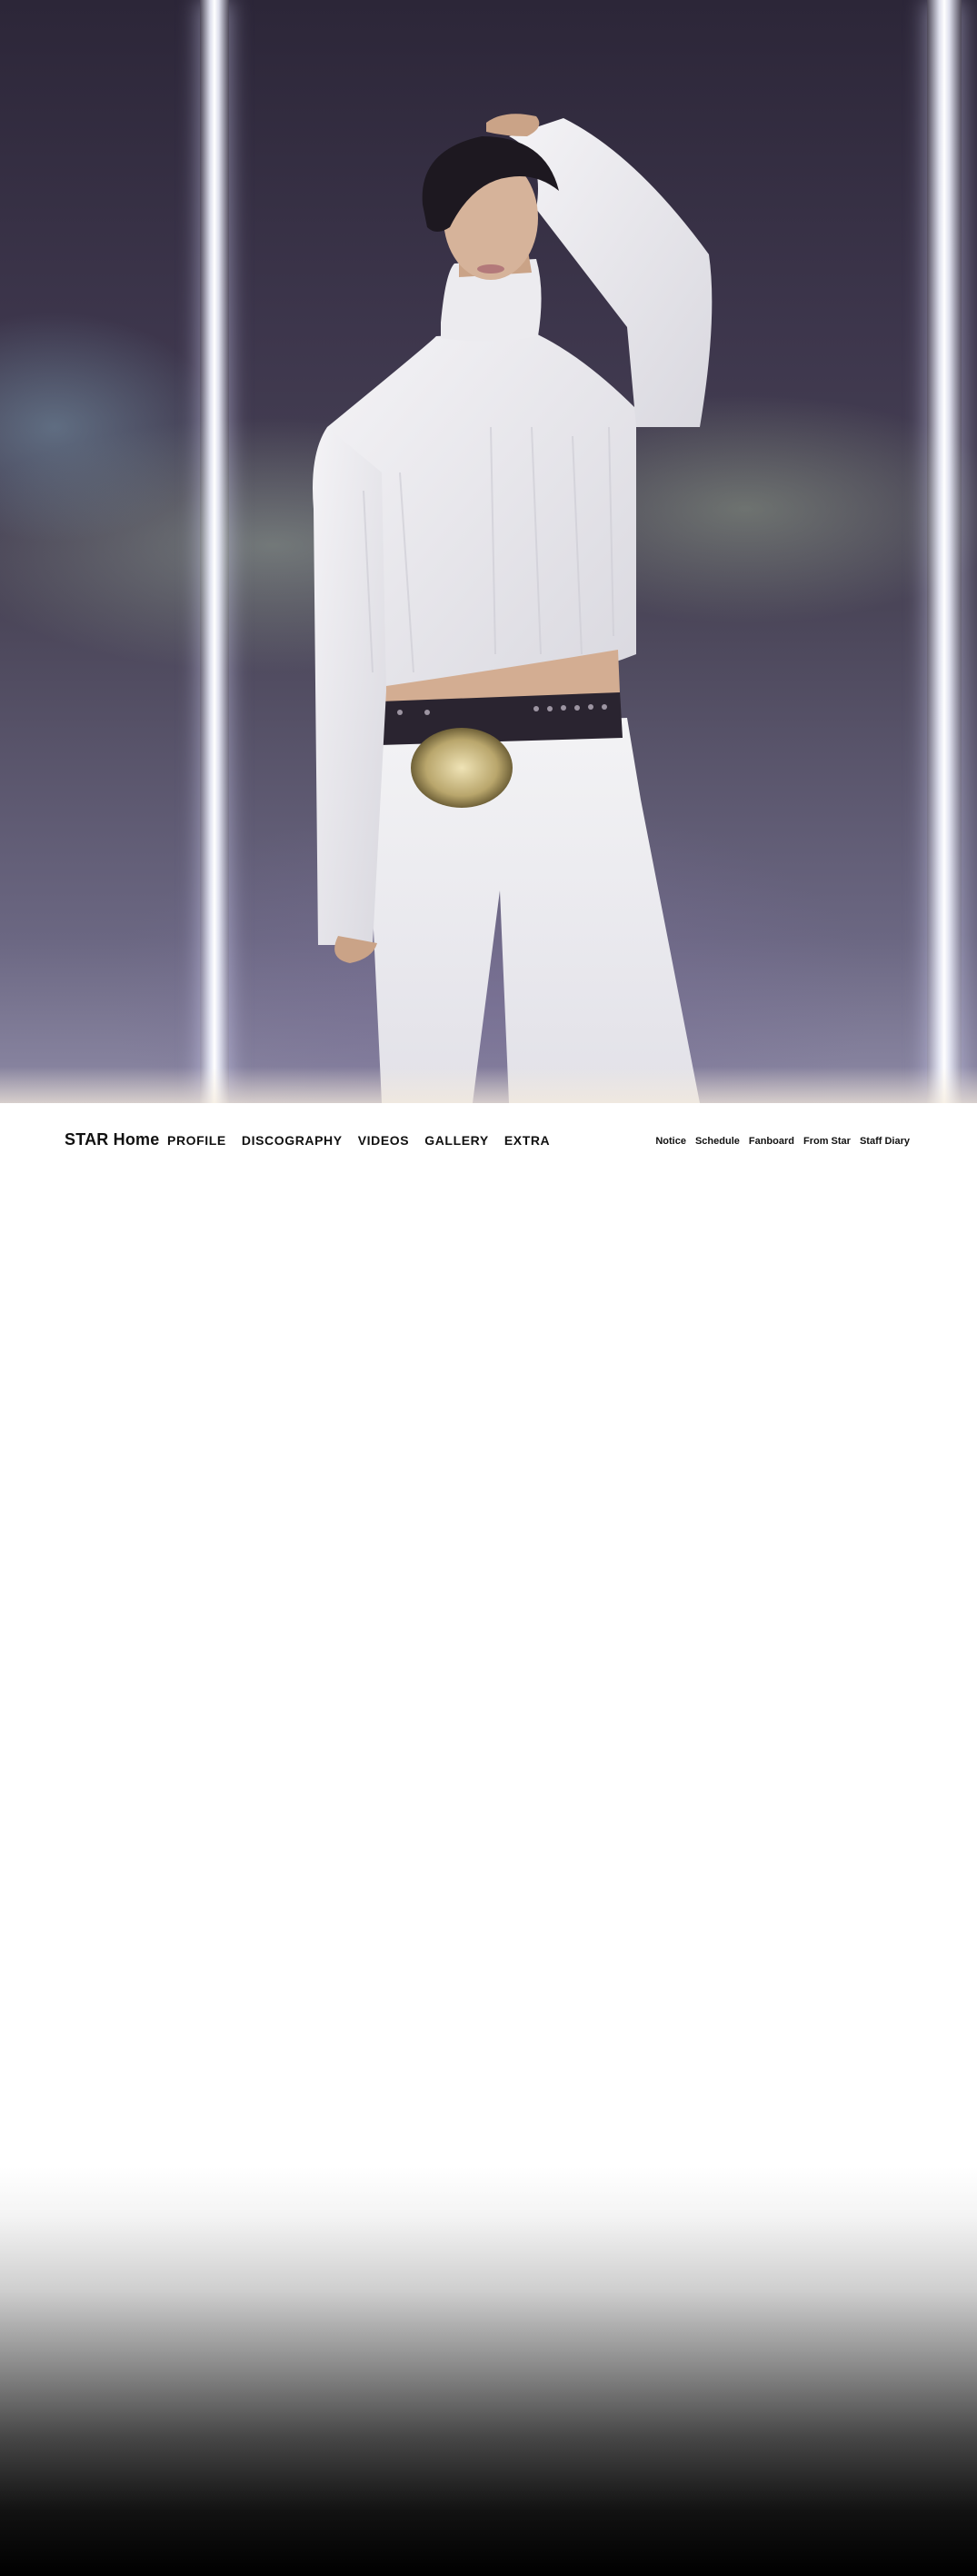 This screenshot has height=2576, width=977. Describe the element at coordinates (456, 1140) in the screenshot. I see `nav-gallery-link: GALLERY` at that location.